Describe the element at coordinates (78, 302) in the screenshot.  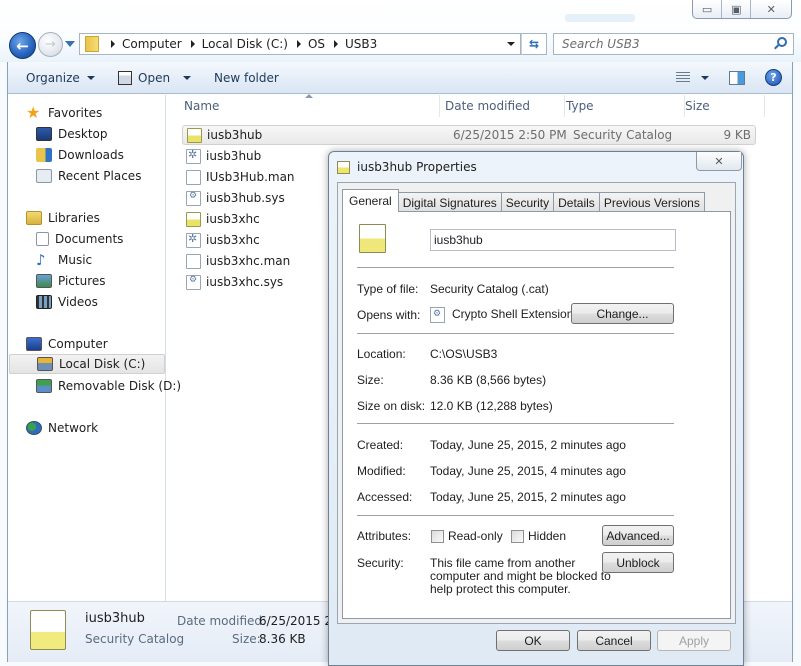
I see `sidebar-item-label: Videos` at that location.